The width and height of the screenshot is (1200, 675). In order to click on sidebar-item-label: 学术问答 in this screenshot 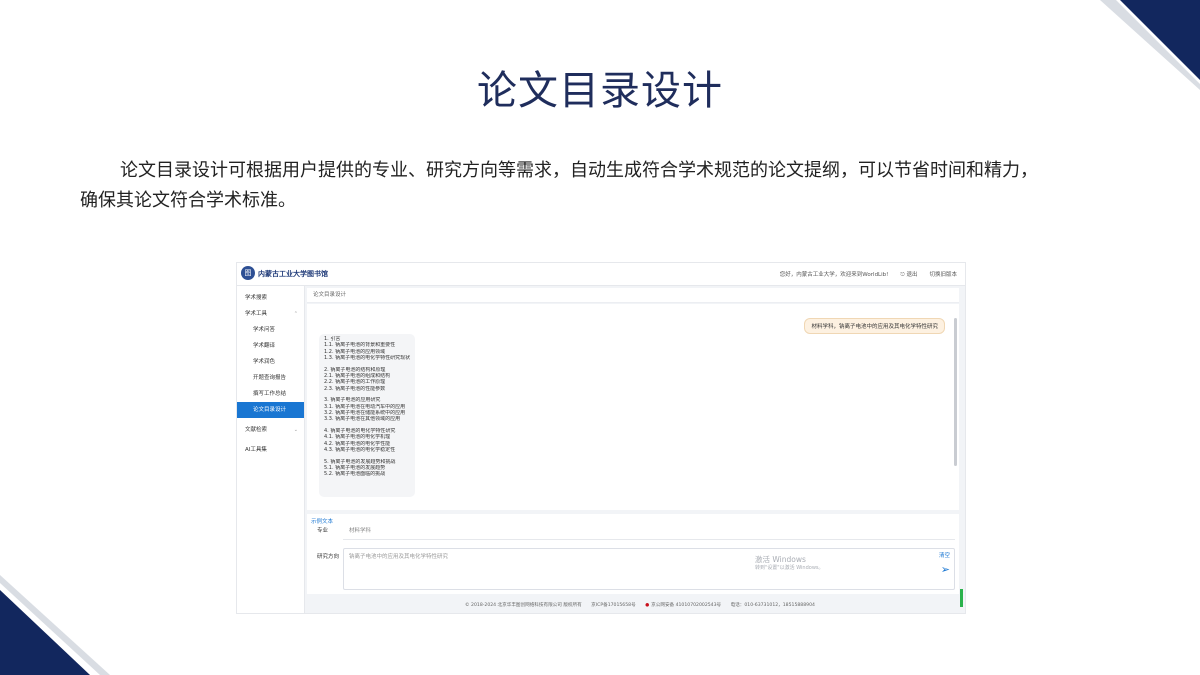, I will do `click(264, 330)`.